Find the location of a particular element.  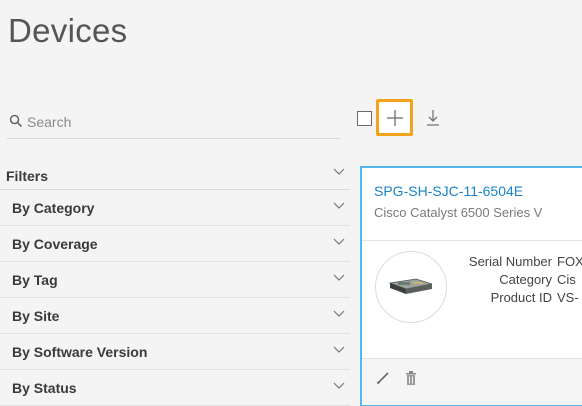

search-input is located at coordinates (177, 122).